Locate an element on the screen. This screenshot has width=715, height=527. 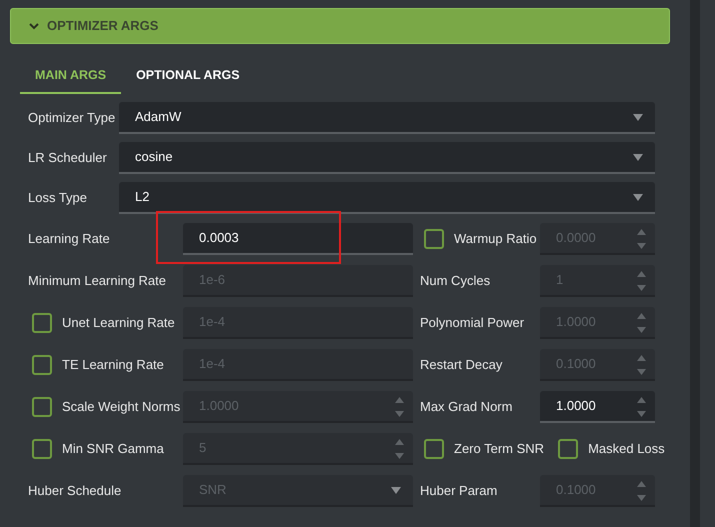
selected-value: cosine is located at coordinates (154, 157).